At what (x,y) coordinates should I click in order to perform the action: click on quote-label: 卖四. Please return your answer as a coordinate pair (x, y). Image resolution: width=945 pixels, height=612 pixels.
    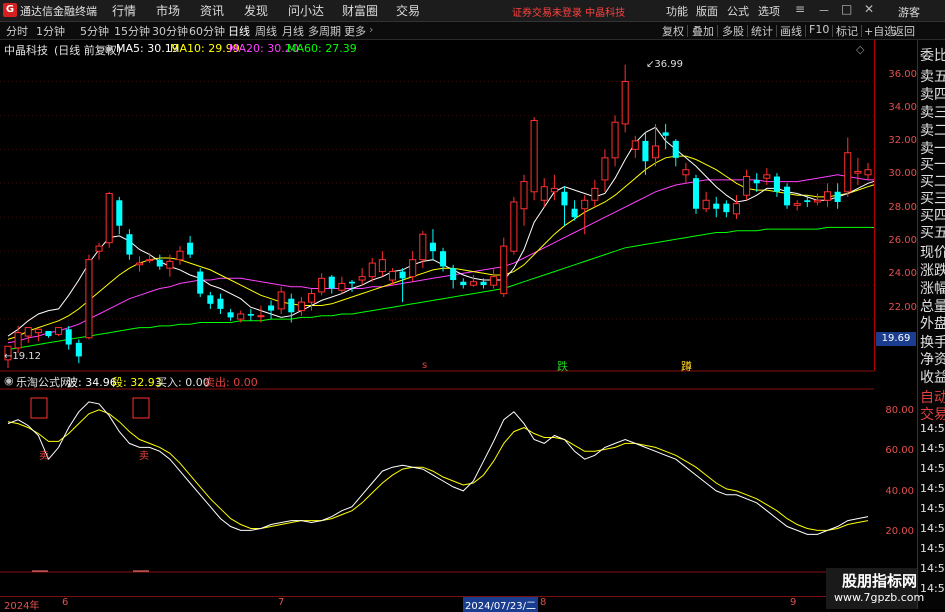
    Looking at the image, I should click on (932, 95).